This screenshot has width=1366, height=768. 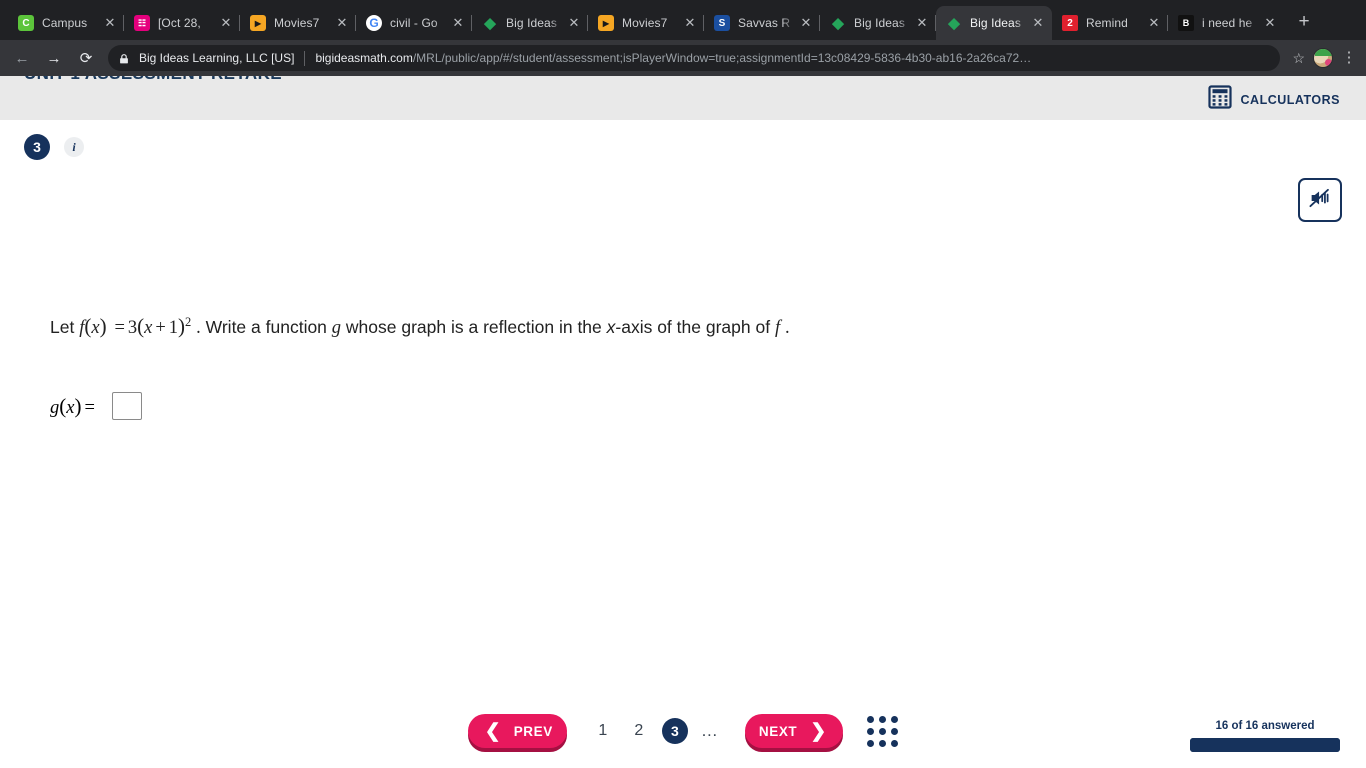 What do you see at coordinates (674, 731) in the screenshot?
I see `page-number-current: 3` at bounding box center [674, 731].